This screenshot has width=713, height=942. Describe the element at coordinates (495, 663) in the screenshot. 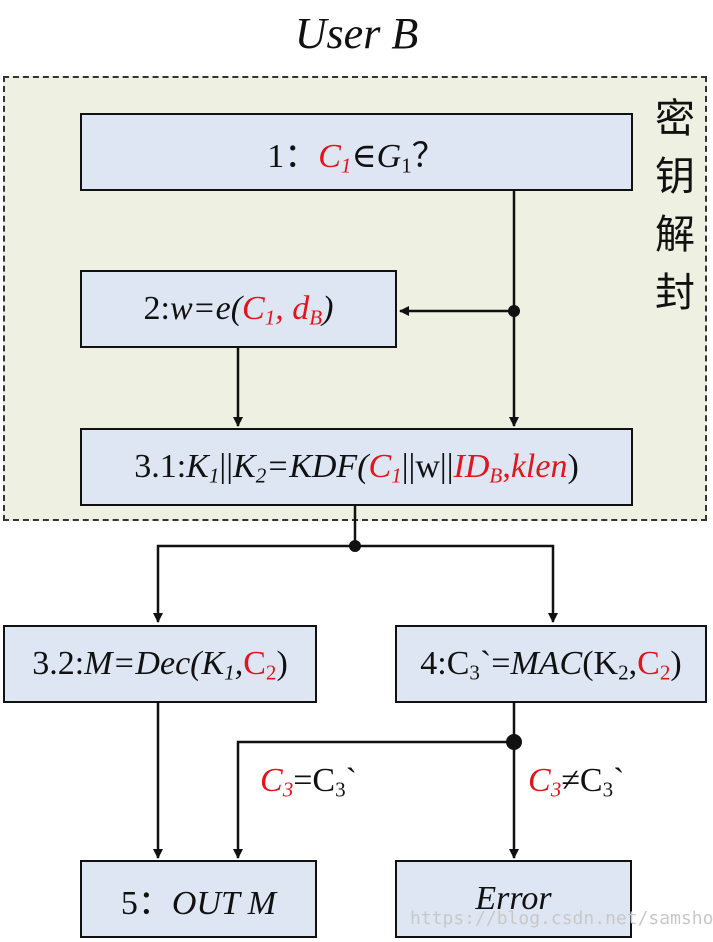

I see `step4-tick: `=` at that location.